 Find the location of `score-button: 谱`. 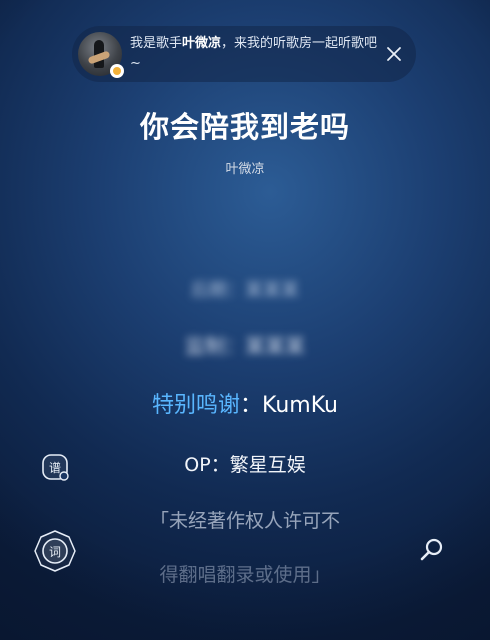

score-button: 谱 is located at coordinates (55, 467).